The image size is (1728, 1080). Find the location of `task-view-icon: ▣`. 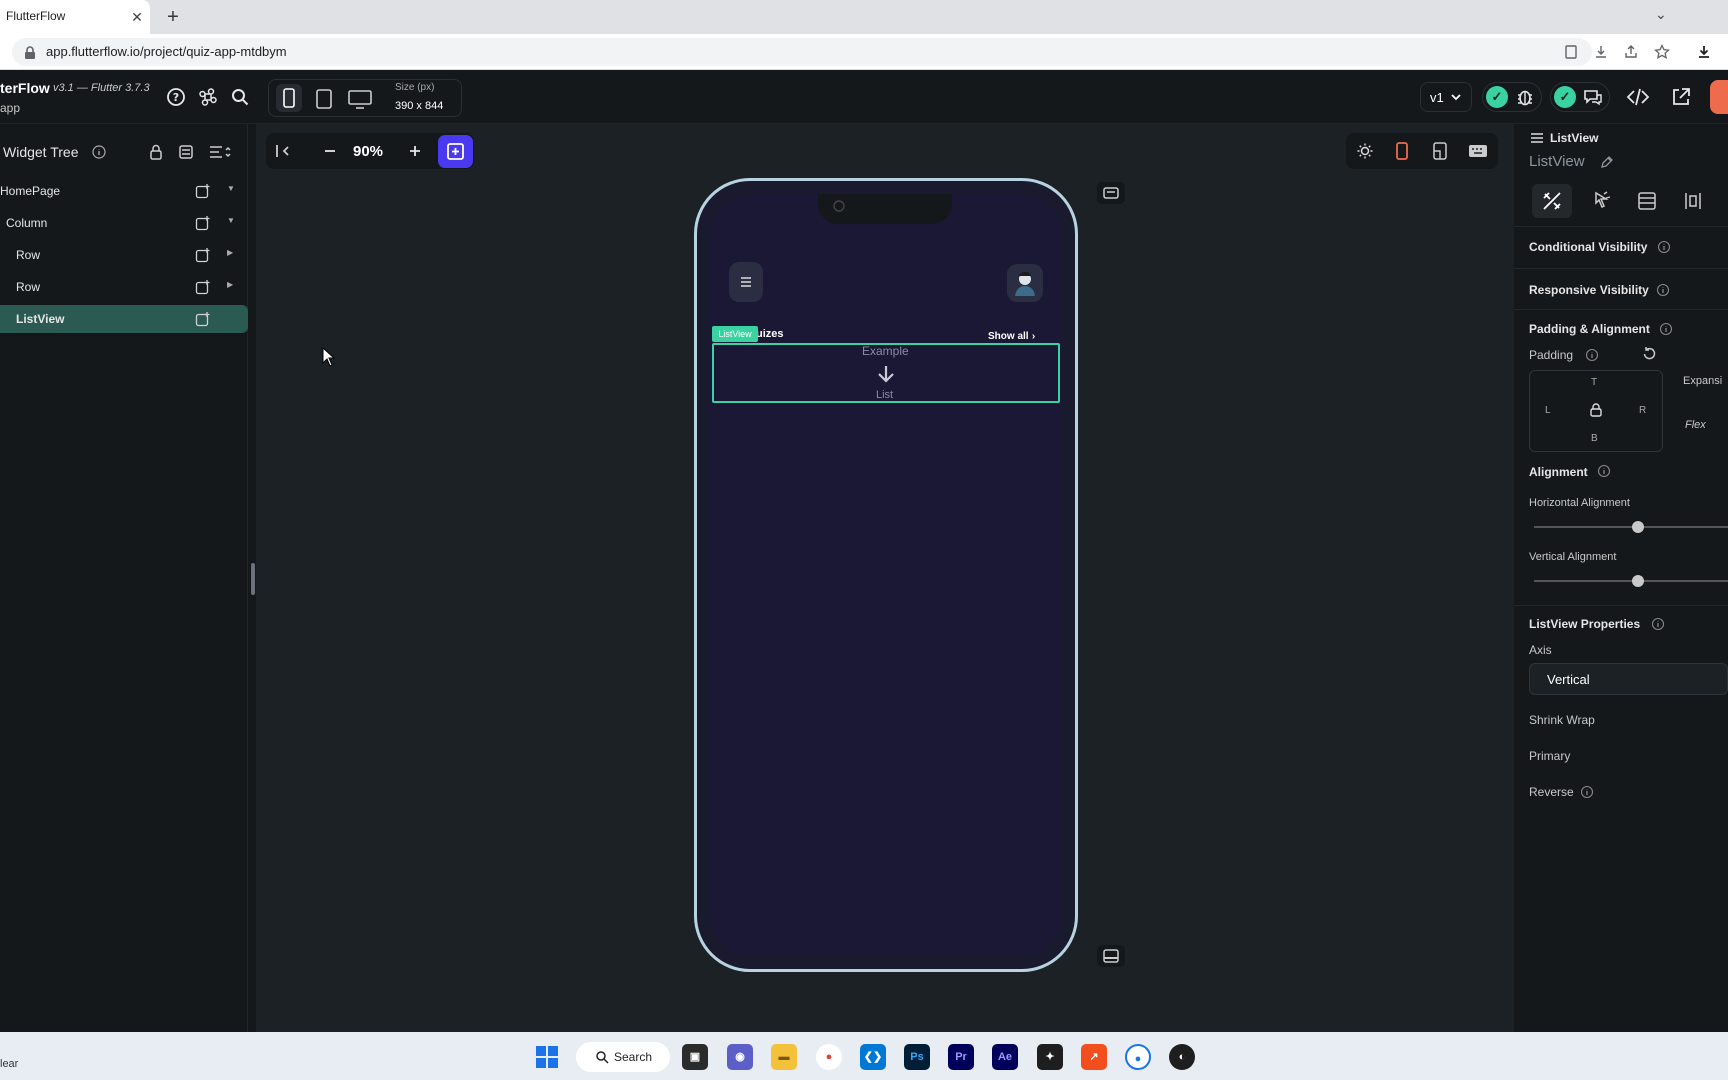

task-view-icon: ▣ is located at coordinates (695, 1057).